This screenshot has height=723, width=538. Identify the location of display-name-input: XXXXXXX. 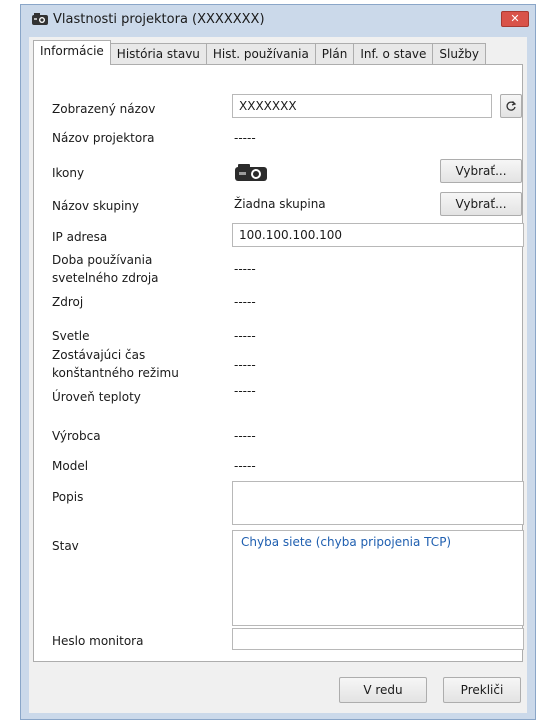
(362, 106).